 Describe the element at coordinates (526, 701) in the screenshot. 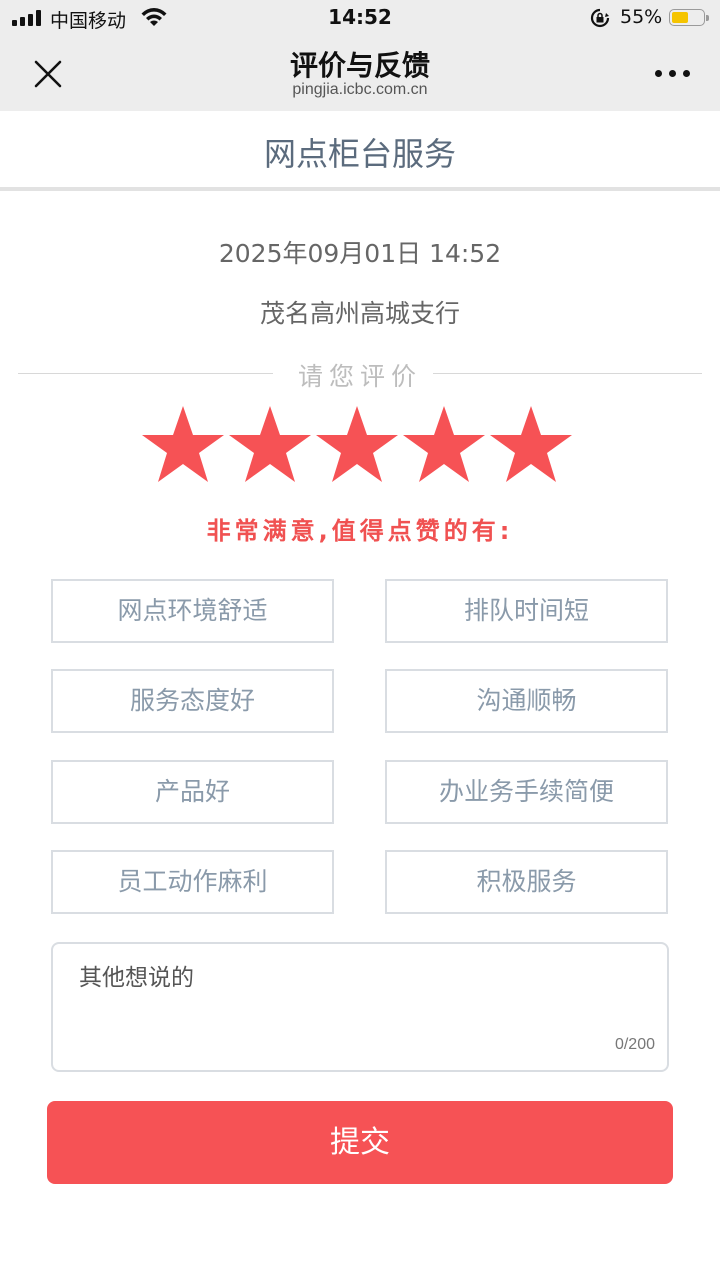

I see `tag-option: 沟通顺畅` at that location.